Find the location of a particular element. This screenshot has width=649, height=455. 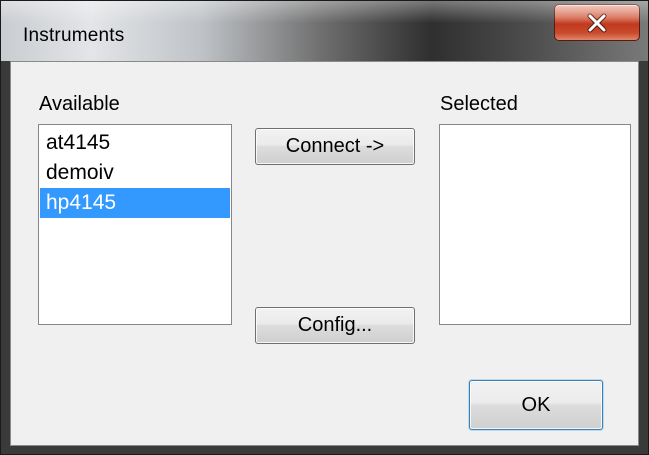

selected-listbox is located at coordinates (535, 224).